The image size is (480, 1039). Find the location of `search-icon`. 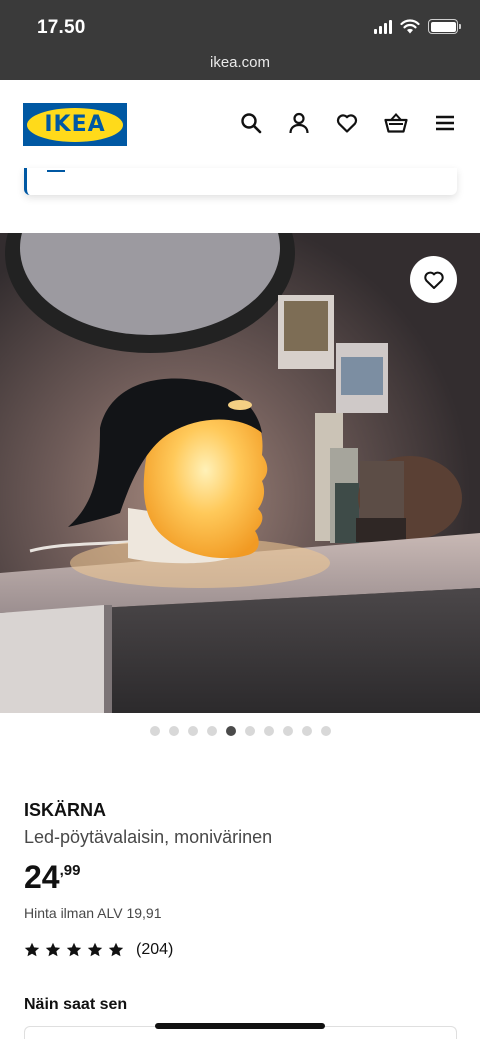

search-icon is located at coordinates (251, 123).